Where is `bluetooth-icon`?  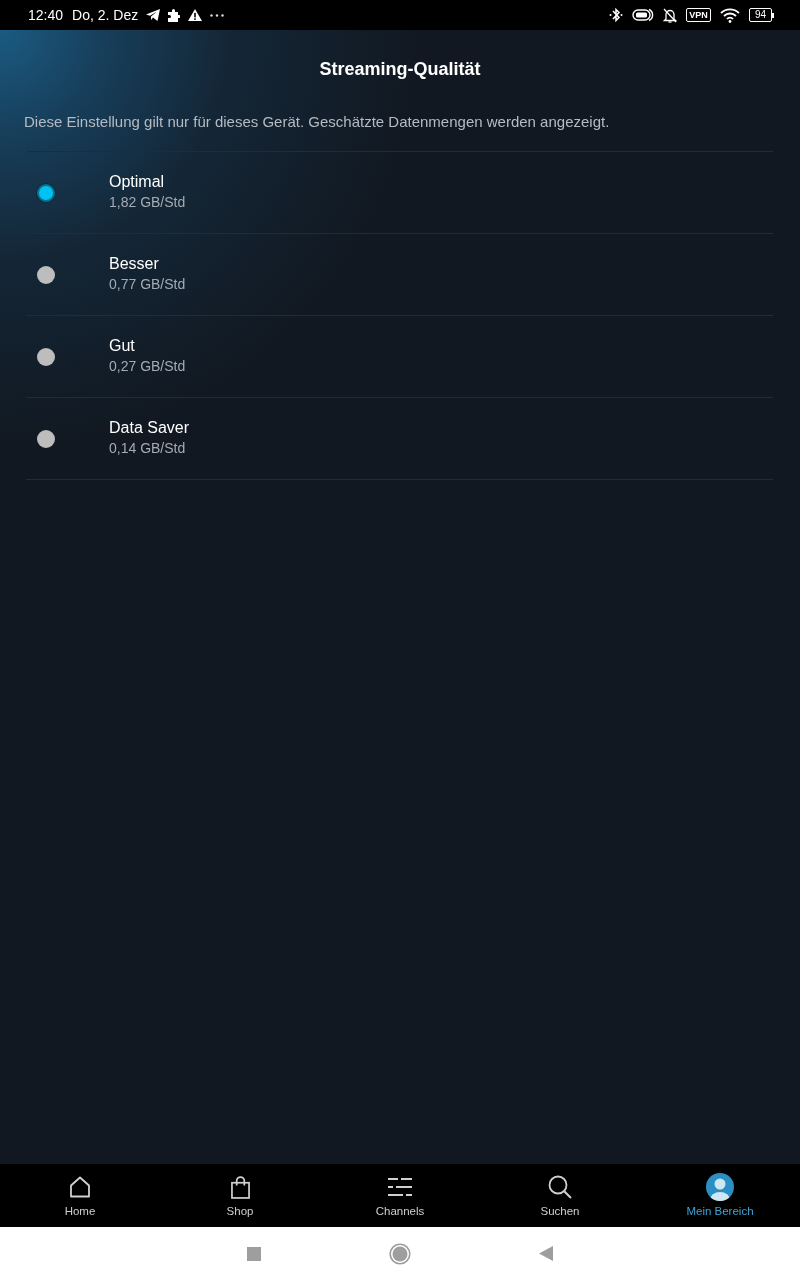
bluetooth-icon is located at coordinates (616, 15).